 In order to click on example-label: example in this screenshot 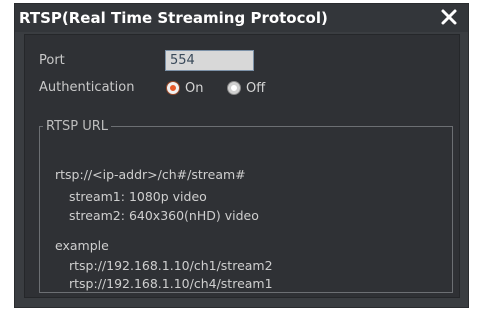, I will do `click(82, 245)`.